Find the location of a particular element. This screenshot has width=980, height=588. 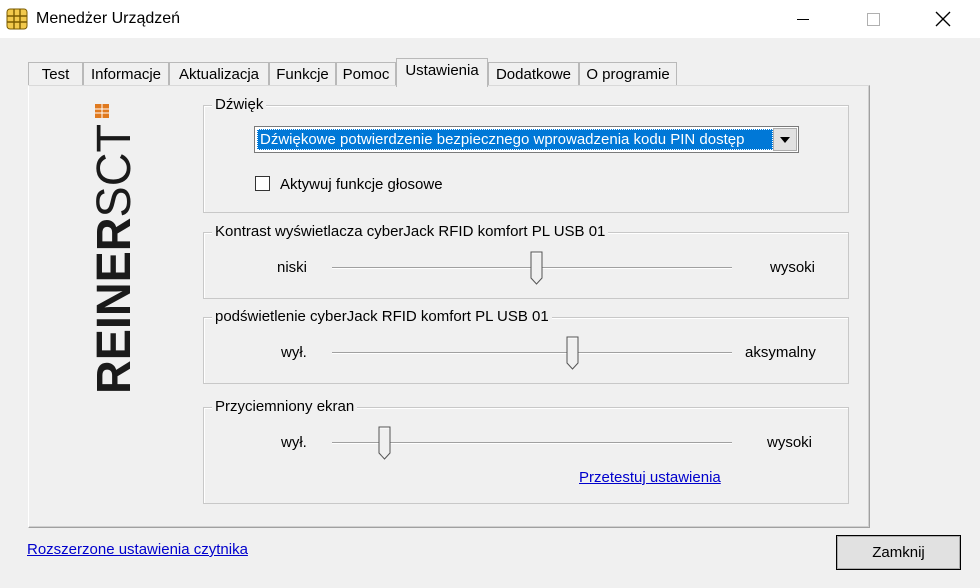

minimize-icon is located at coordinates (803, 19).